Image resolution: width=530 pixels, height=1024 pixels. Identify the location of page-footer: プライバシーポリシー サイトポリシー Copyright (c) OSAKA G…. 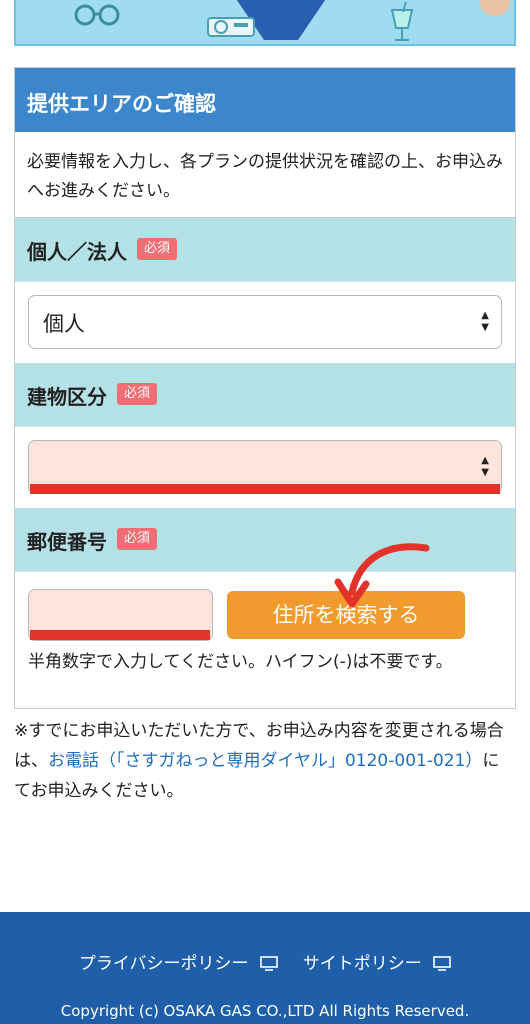
(265, 968).